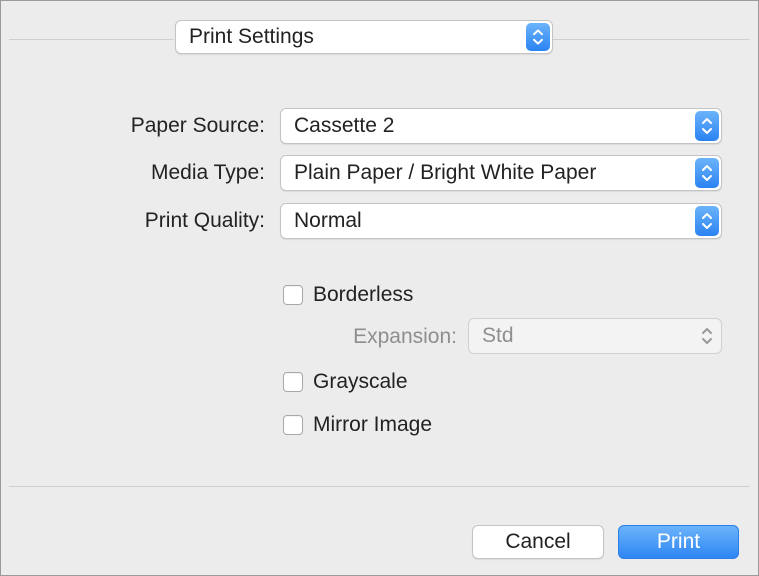 The height and width of the screenshot is (576, 759). Describe the element at coordinates (651, 39) in the screenshot. I see `top-separator-right` at that location.